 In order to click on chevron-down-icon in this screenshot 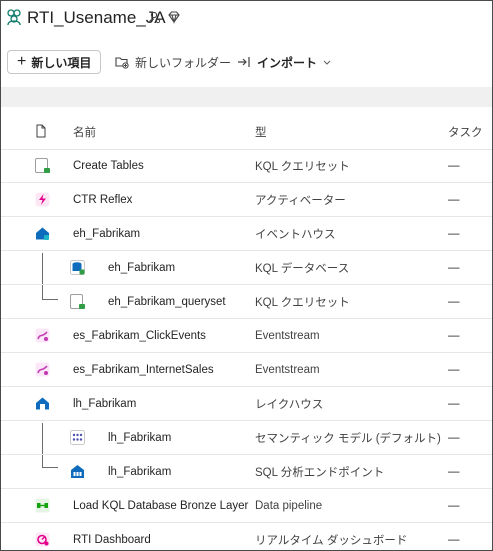, I will do `click(327, 62)`.